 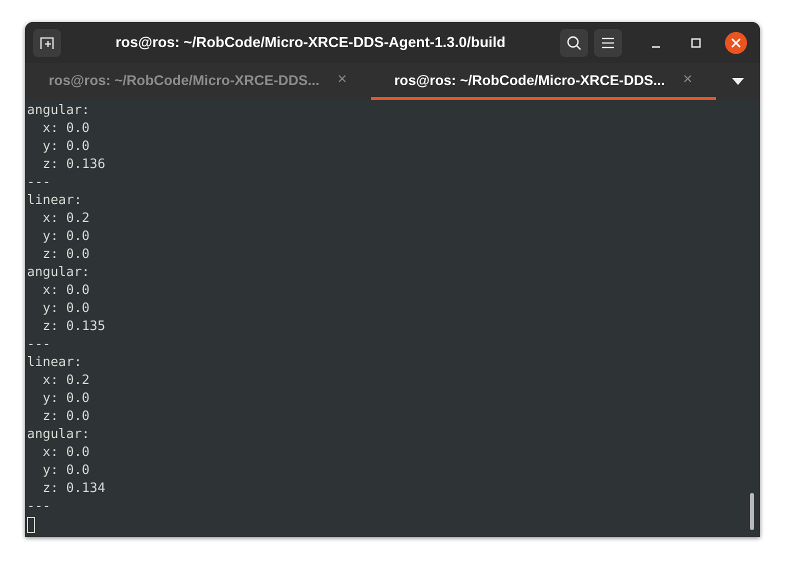 I want to click on search-button, so click(x=574, y=42).